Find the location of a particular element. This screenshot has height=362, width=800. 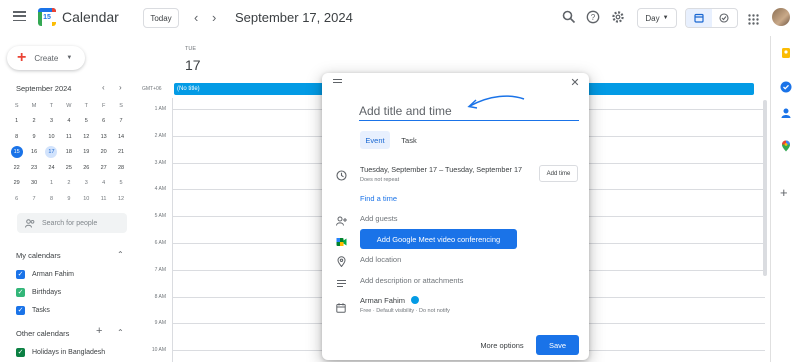

find-a-time-link: Find a time is located at coordinates (378, 198).